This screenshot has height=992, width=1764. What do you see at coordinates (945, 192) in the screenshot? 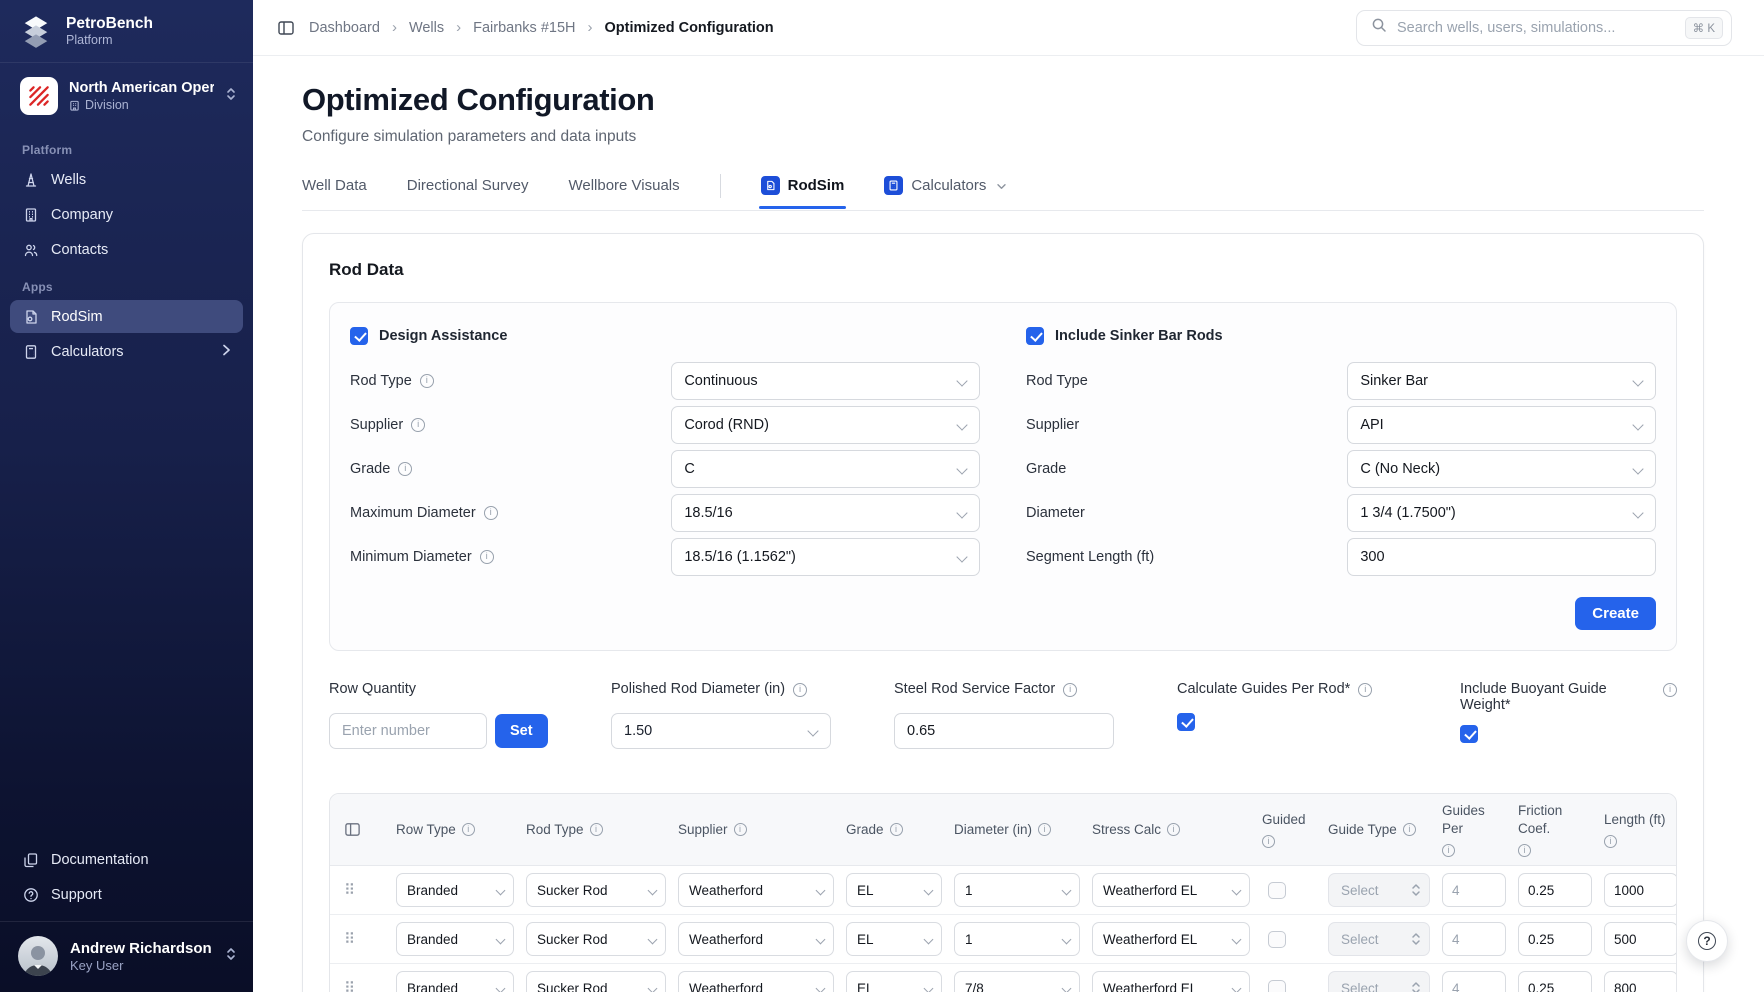
I see `tab-calculators: Calculators` at bounding box center [945, 192].